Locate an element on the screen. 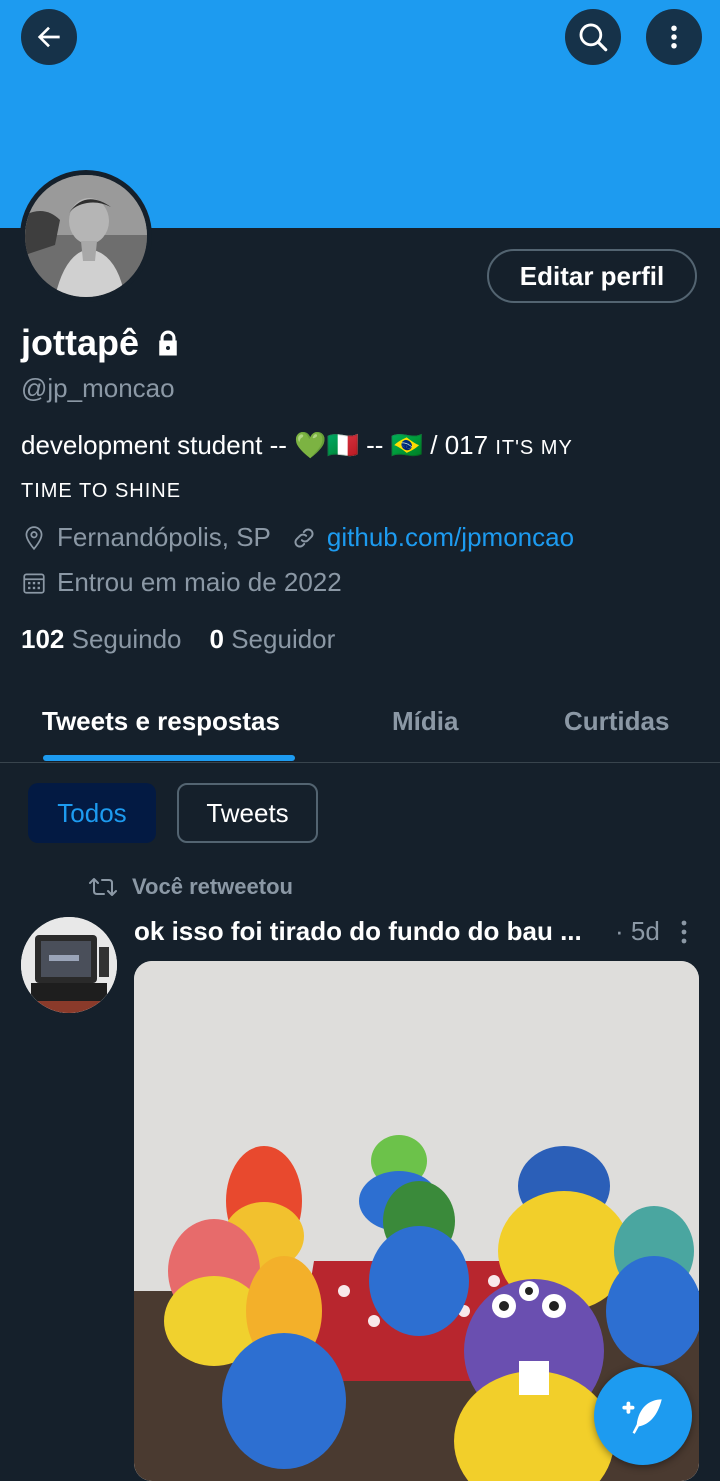 This screenshot has height=1481, width=720. calendar-icon is located at coordinates (34, 583).